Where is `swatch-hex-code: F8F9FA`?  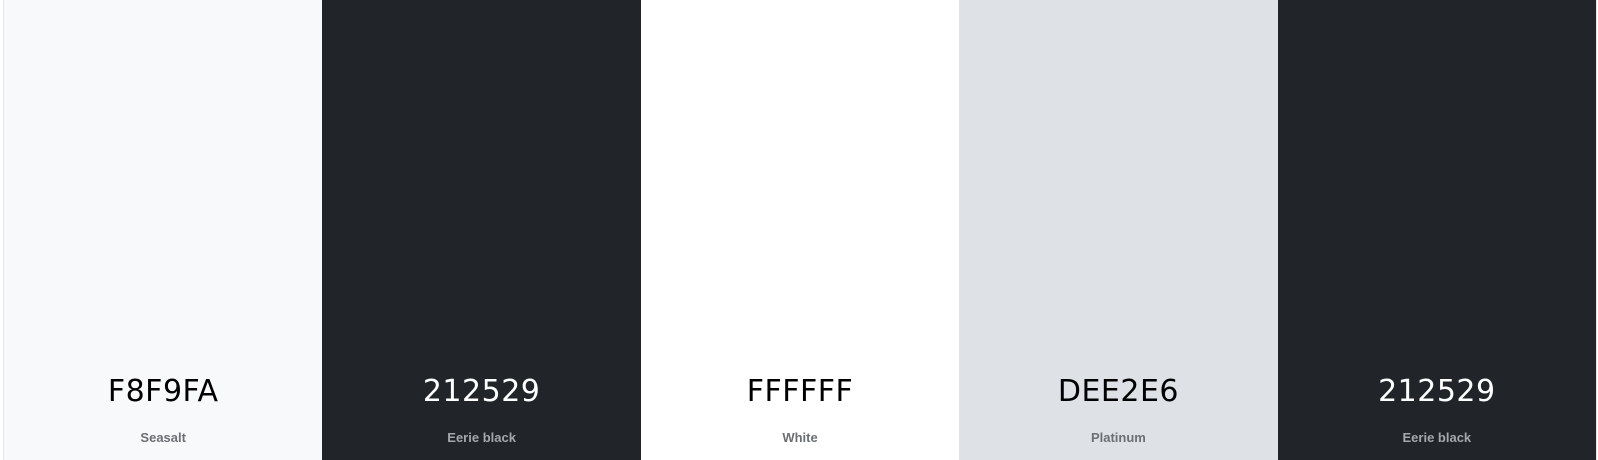 swatch-hex-code: F8F9FA is located at coordinates (163, 392).